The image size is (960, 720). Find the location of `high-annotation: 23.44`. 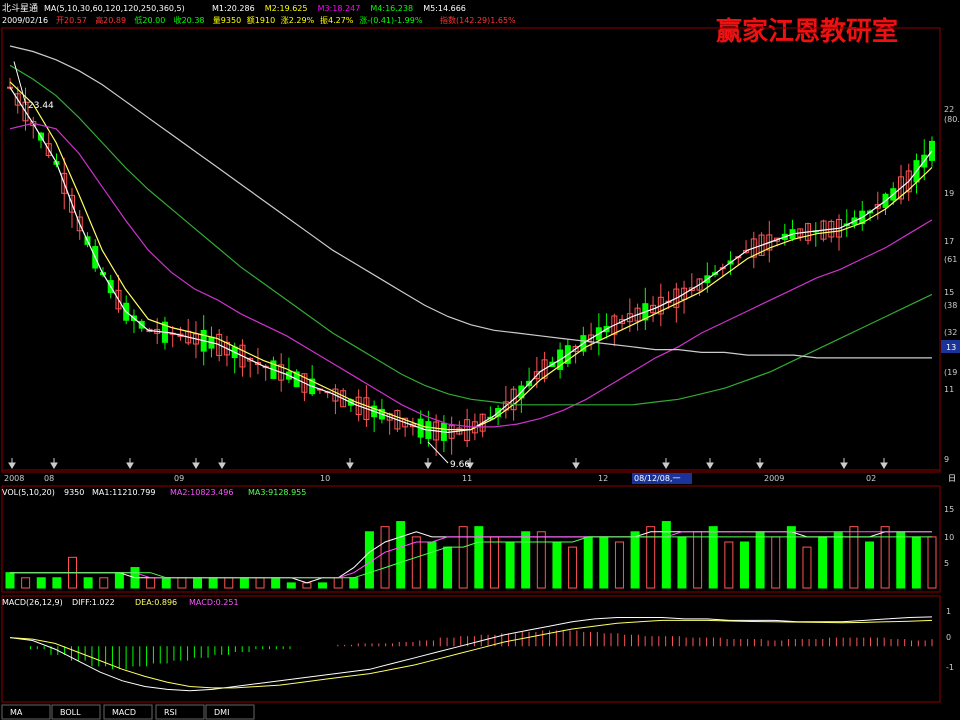

high-annotation: 23.44 is located at coordinates (41, 106).